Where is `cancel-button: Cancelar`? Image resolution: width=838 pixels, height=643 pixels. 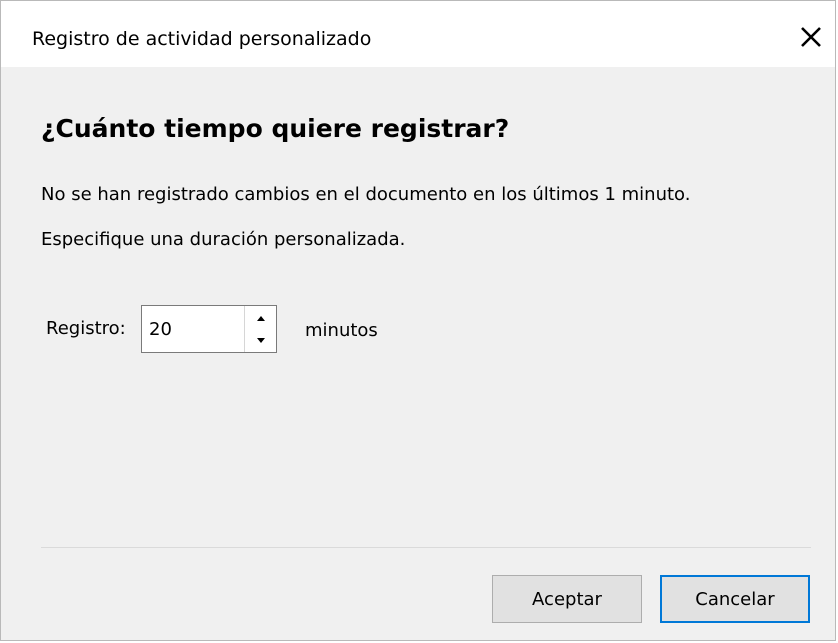 cancel-button: Cancelar is located at coordinates (735, 599).